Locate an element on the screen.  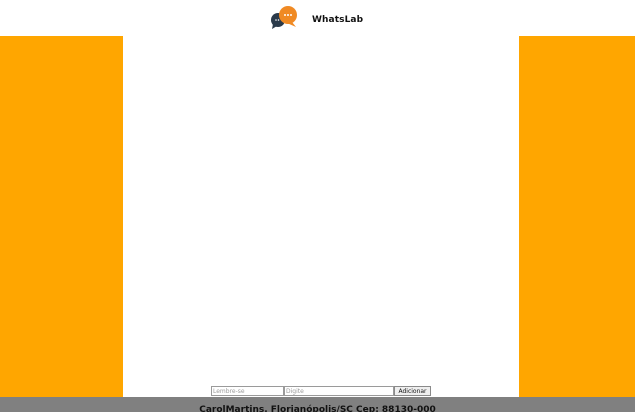
chat-bubbles-logo-icon is located at coordinates (284, 17).